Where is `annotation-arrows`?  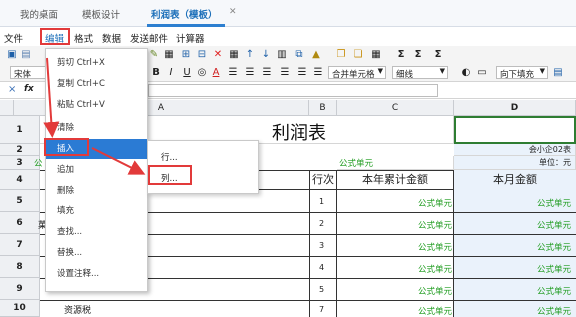
annotation-arrows is located at coordinates (94, 116).